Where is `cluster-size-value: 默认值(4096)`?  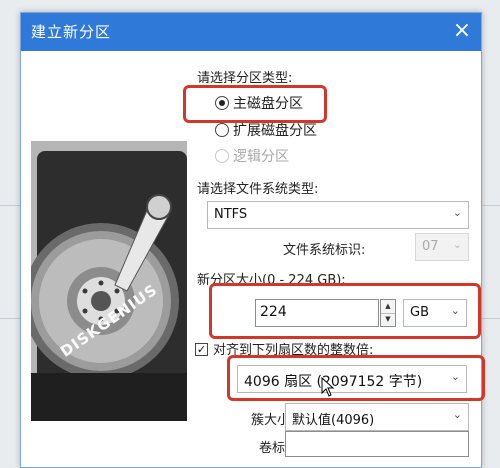 cluster-size-value: 默认值(4096) is located at coordinates (333, 420).